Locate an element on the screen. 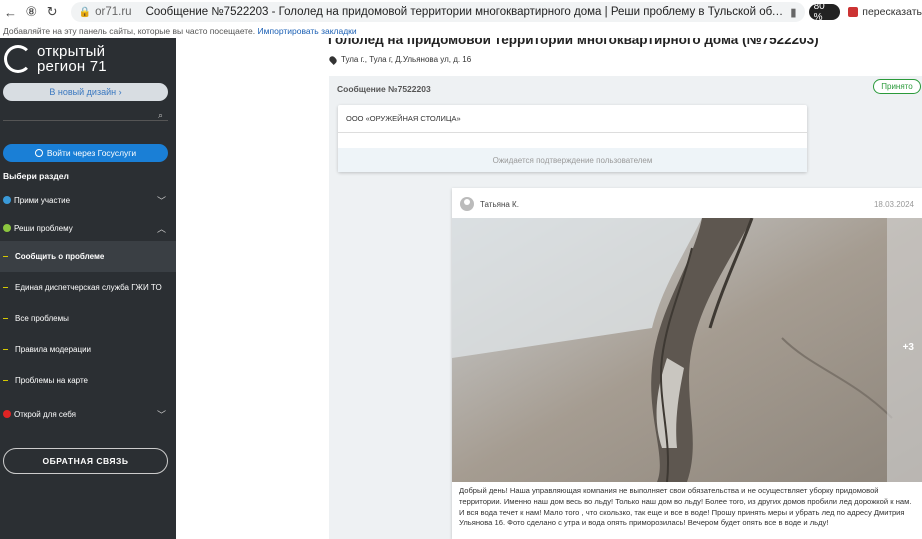 Image resolution: width=922 pixels, height=539 pixels. sidebar-item-label: Единая диспетчерская служба ГЖИ ТО is located at coordinates (88, 287).